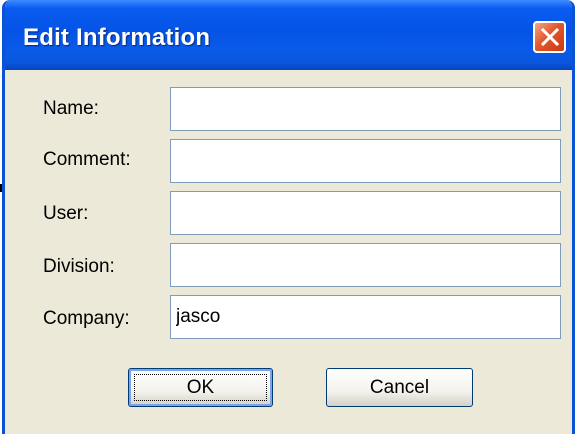 Image resolution: width=575 pixels, height=434 pixels. What do you see at coordinates (117, 37) in the screenshot?
I see `dialog-title: Edit Information` at bounding box center [117, 37].